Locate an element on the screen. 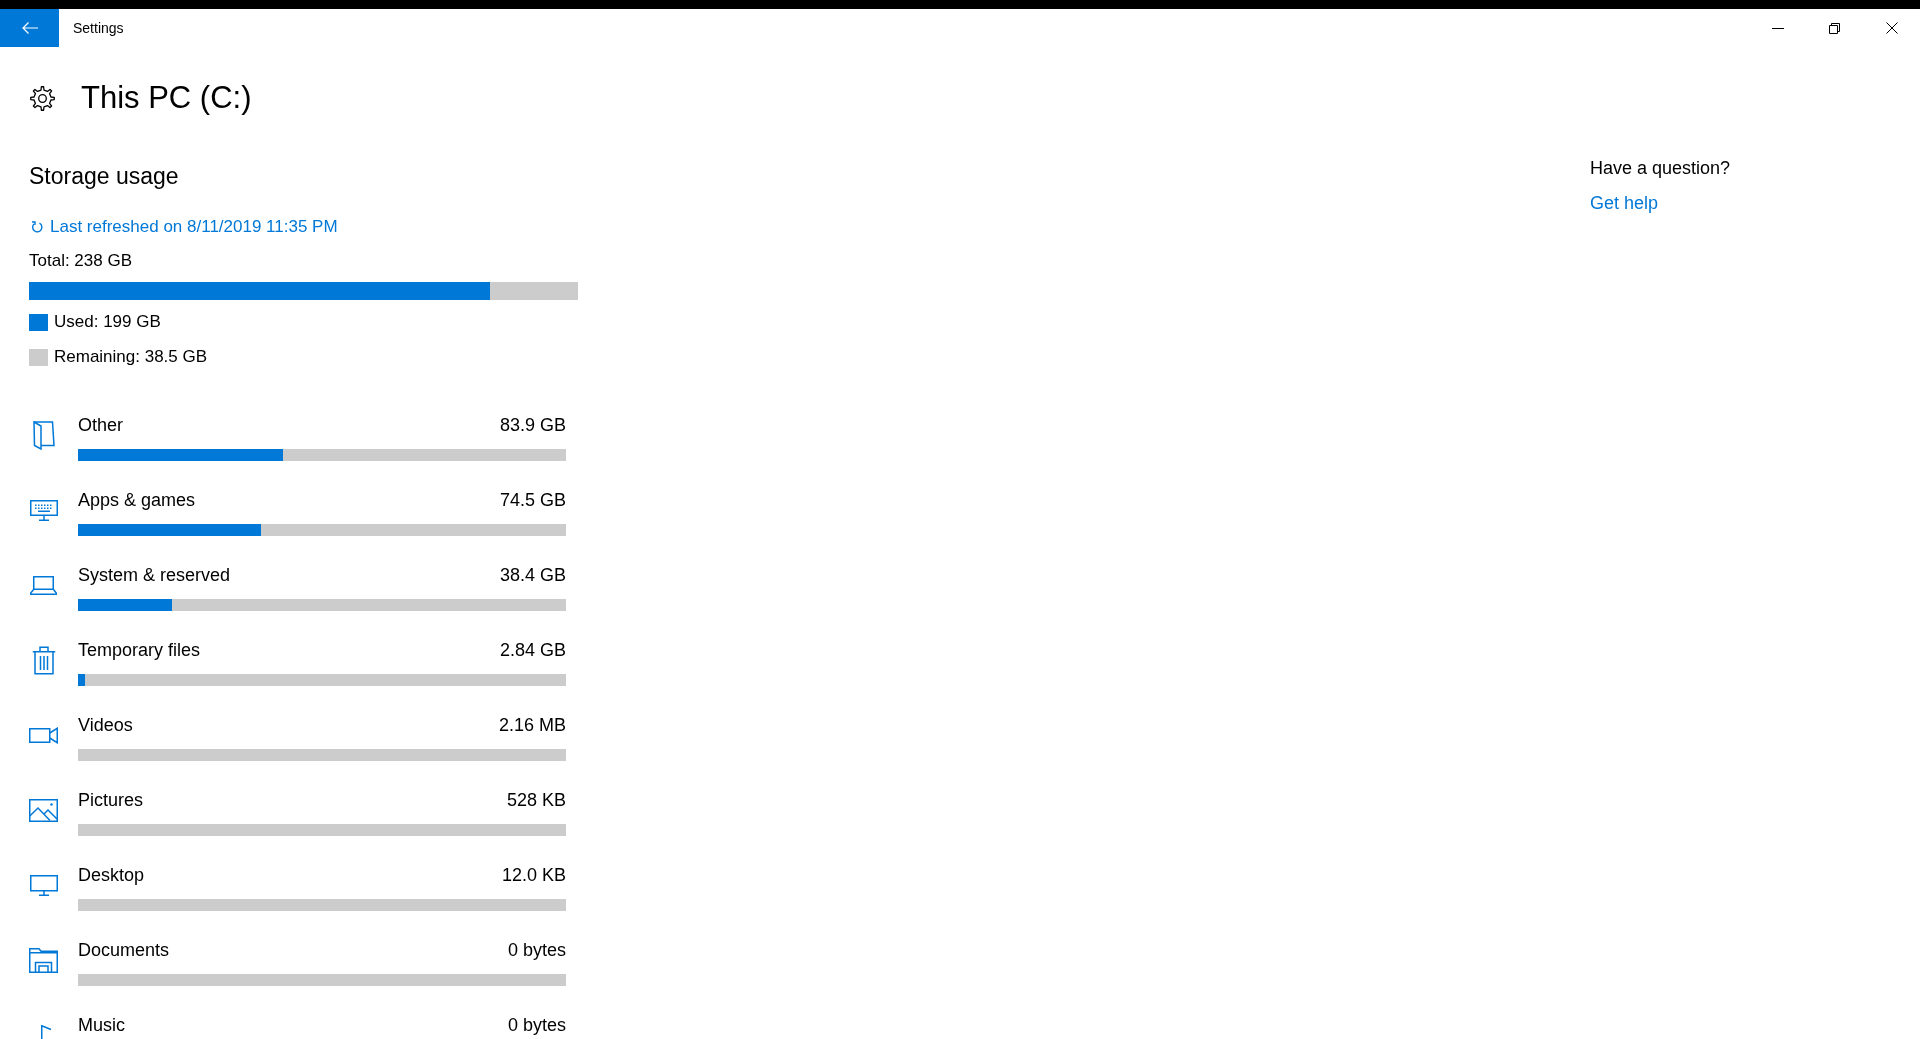 The width and height of the screenshot is (1920, 1039). drawer-folder-icon is located at coordinates (43, 960).